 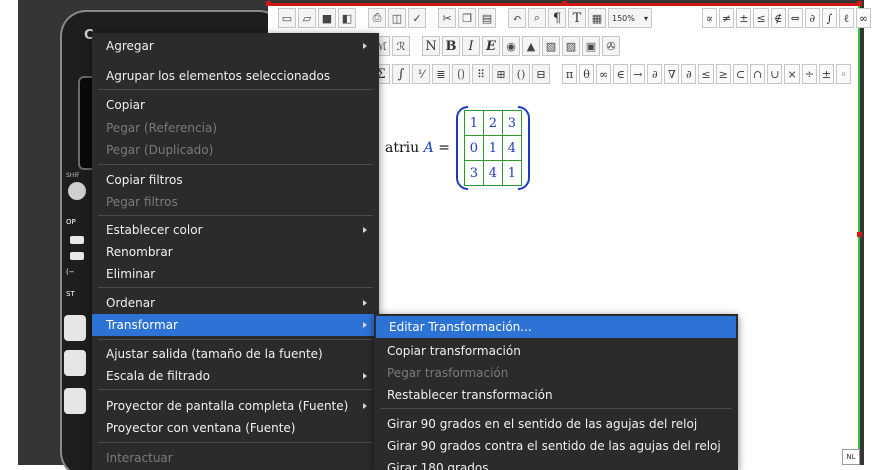 What do you see at coordinates (235, 46) in the screenshot?
I see `menu-item-agregar: Agregar` at bounding box center [235, 46].